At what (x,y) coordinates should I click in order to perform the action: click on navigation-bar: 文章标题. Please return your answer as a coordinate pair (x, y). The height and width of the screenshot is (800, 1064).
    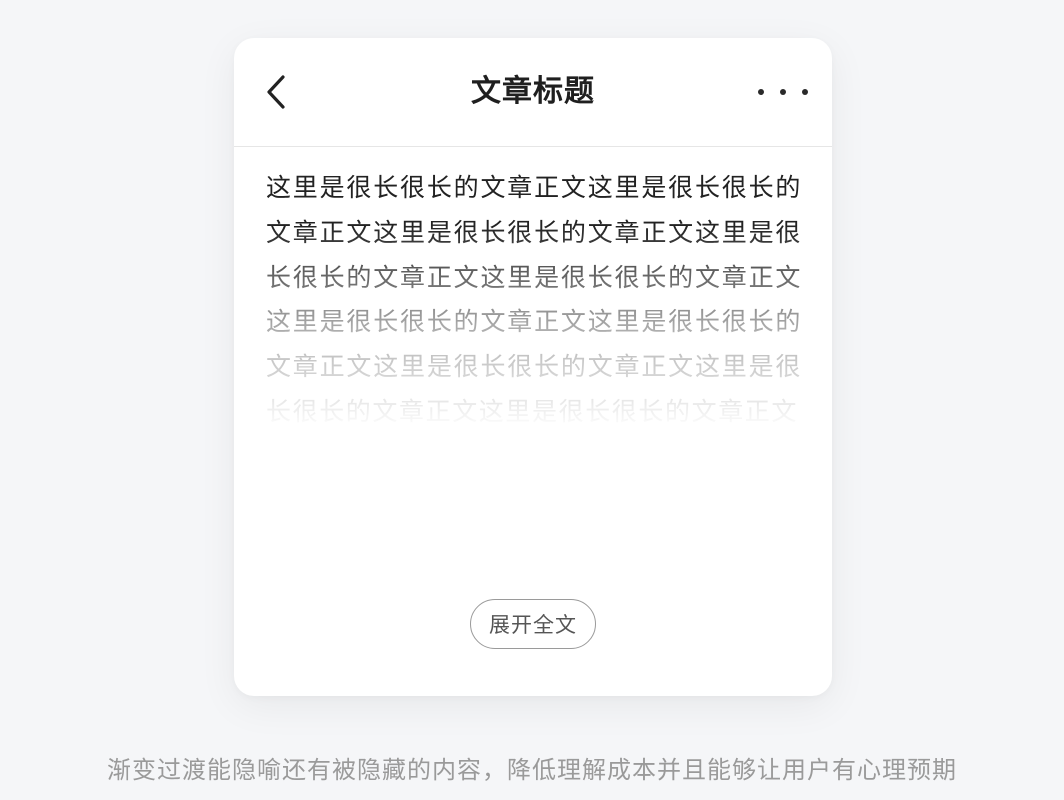
    Looking at the image, I should click on (533, 92).